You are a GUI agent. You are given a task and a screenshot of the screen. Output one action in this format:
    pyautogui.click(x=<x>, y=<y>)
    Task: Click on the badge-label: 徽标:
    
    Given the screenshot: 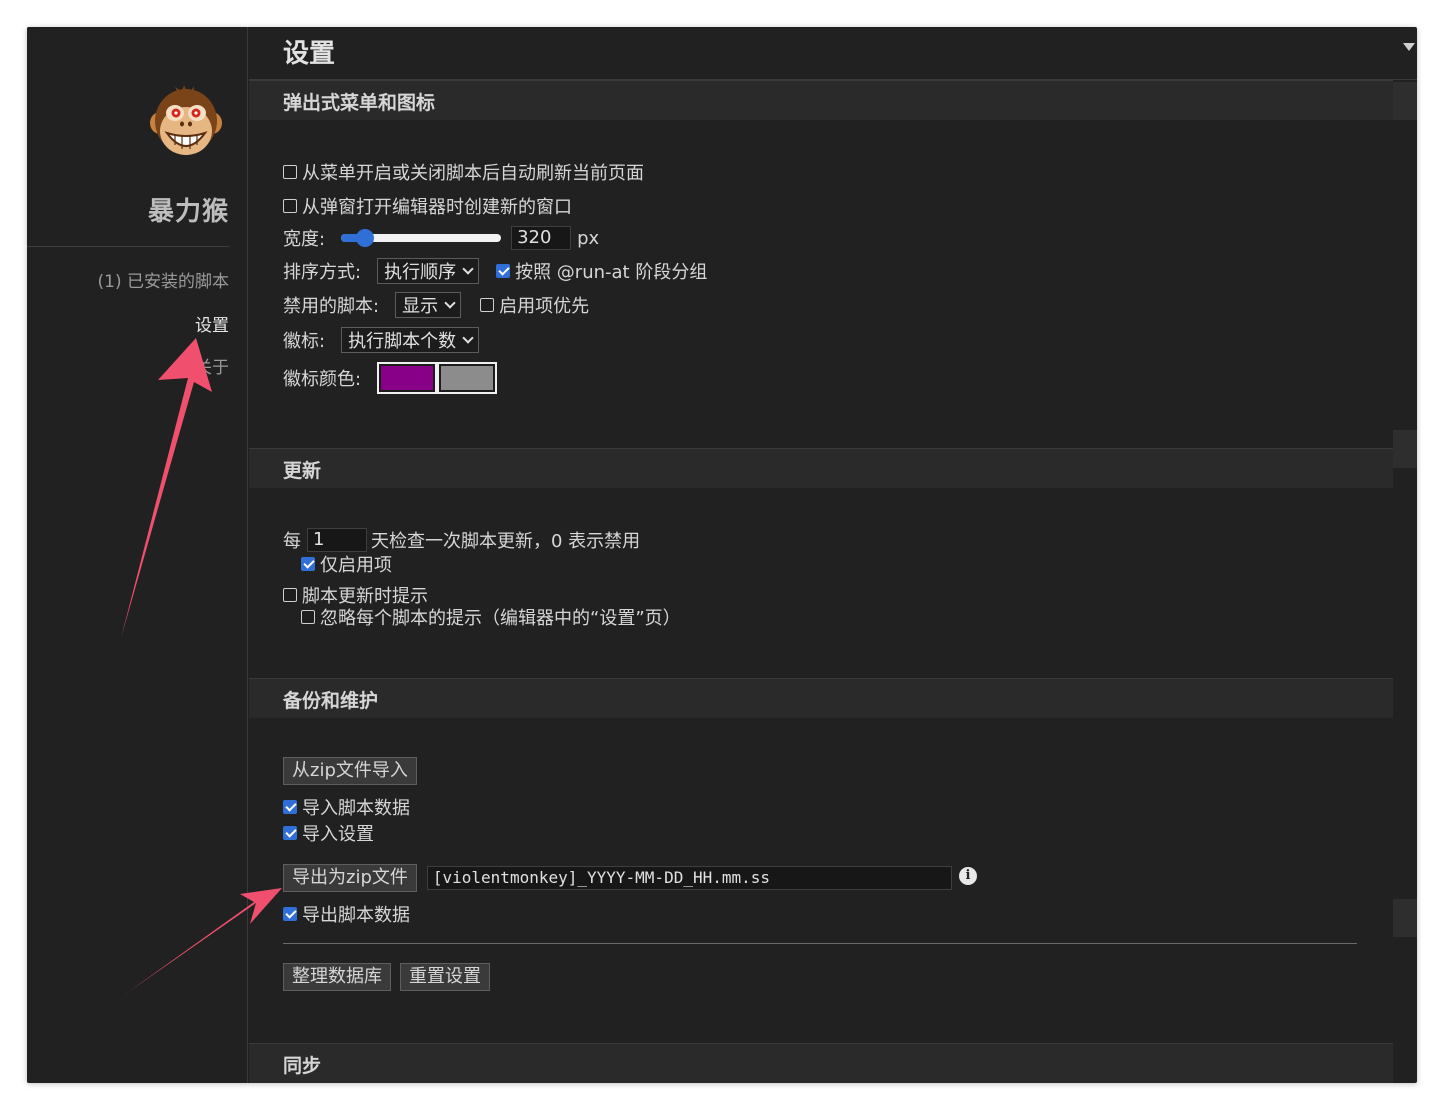 What is the action you would take?
    pyautogui.click(x=304, y=341)
    